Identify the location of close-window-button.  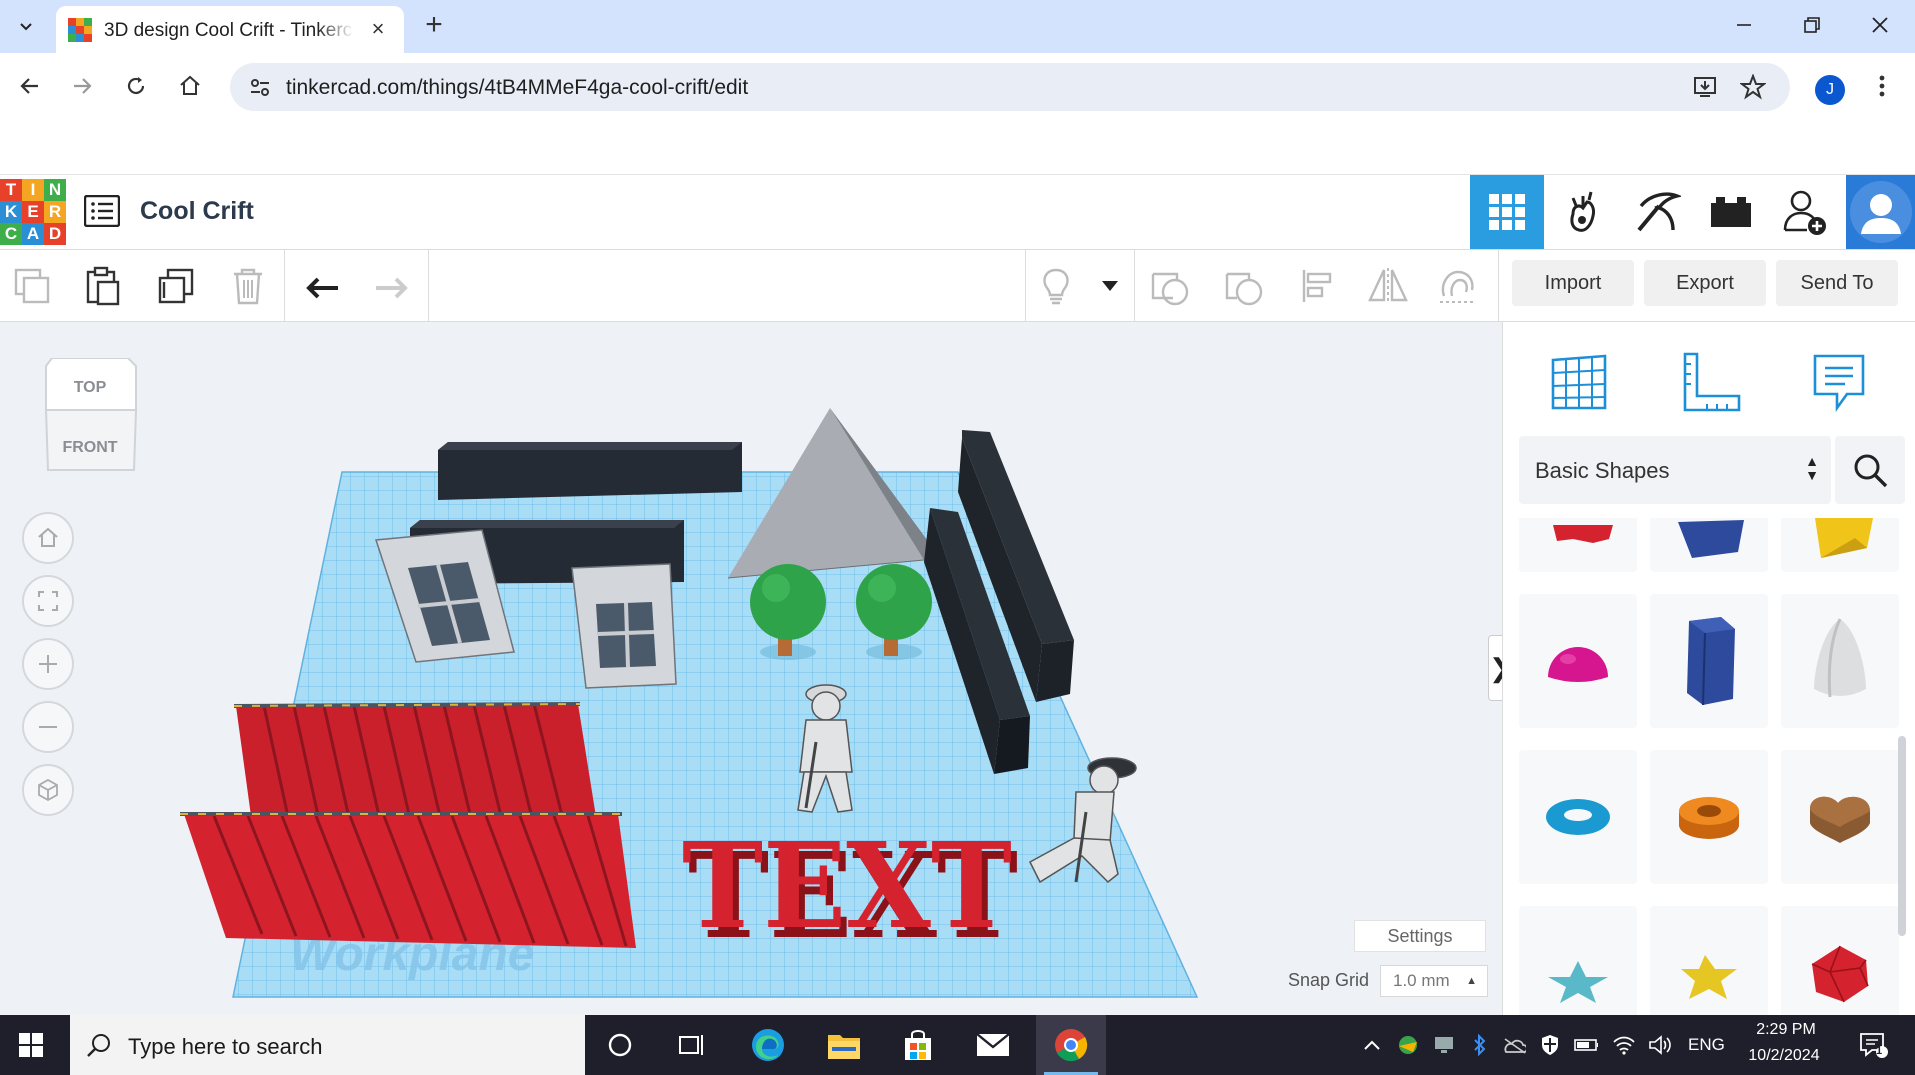
(1880, 25).